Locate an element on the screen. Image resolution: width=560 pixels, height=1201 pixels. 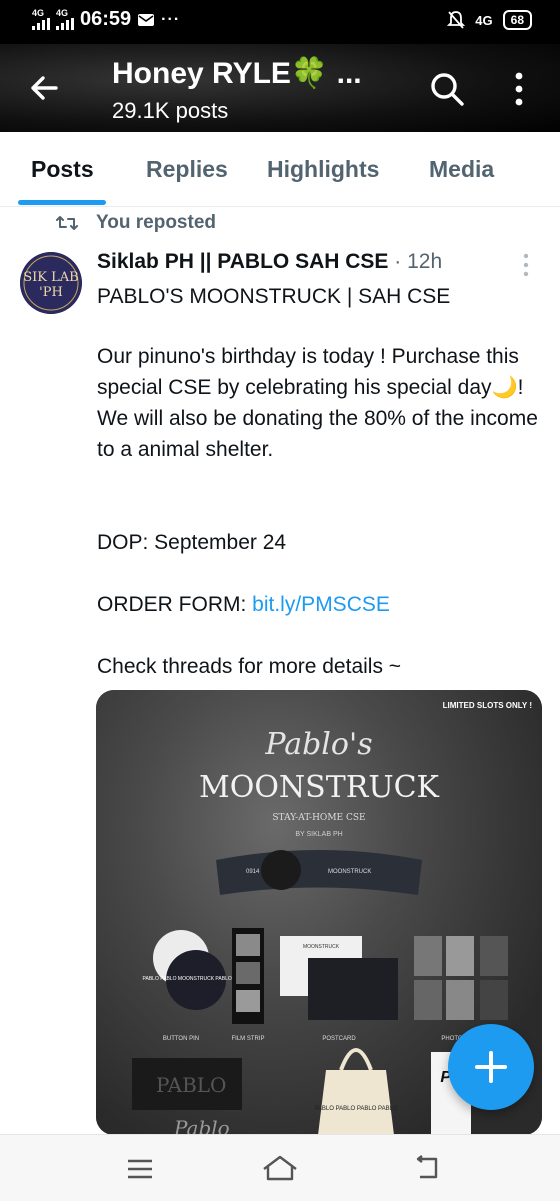
tab-replies: Replies is located at coordinates (187, 169).